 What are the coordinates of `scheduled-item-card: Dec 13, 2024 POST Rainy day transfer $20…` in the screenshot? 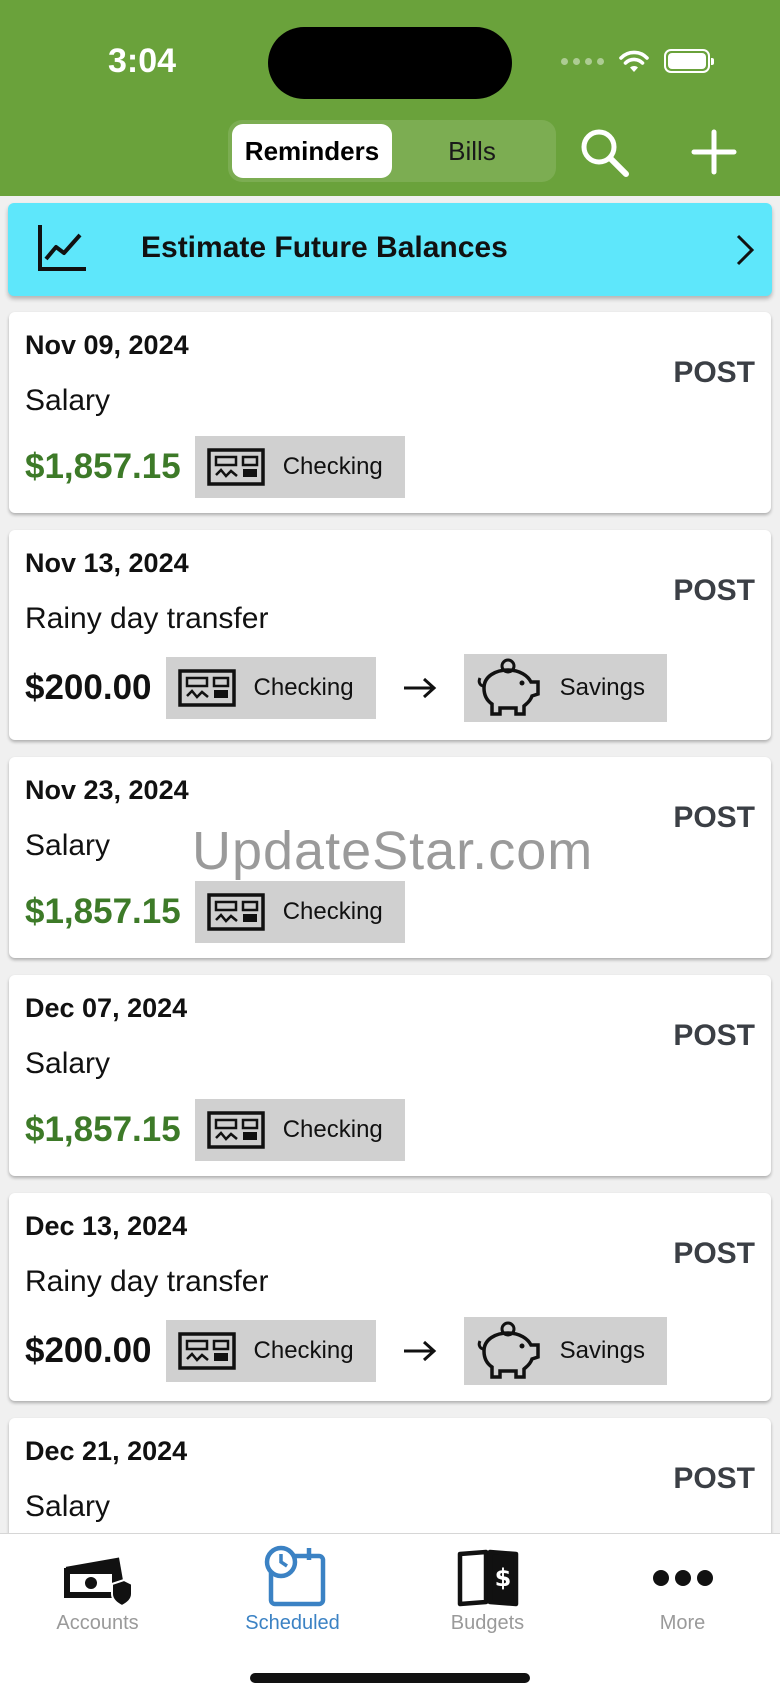 It's located at (390, 1297).